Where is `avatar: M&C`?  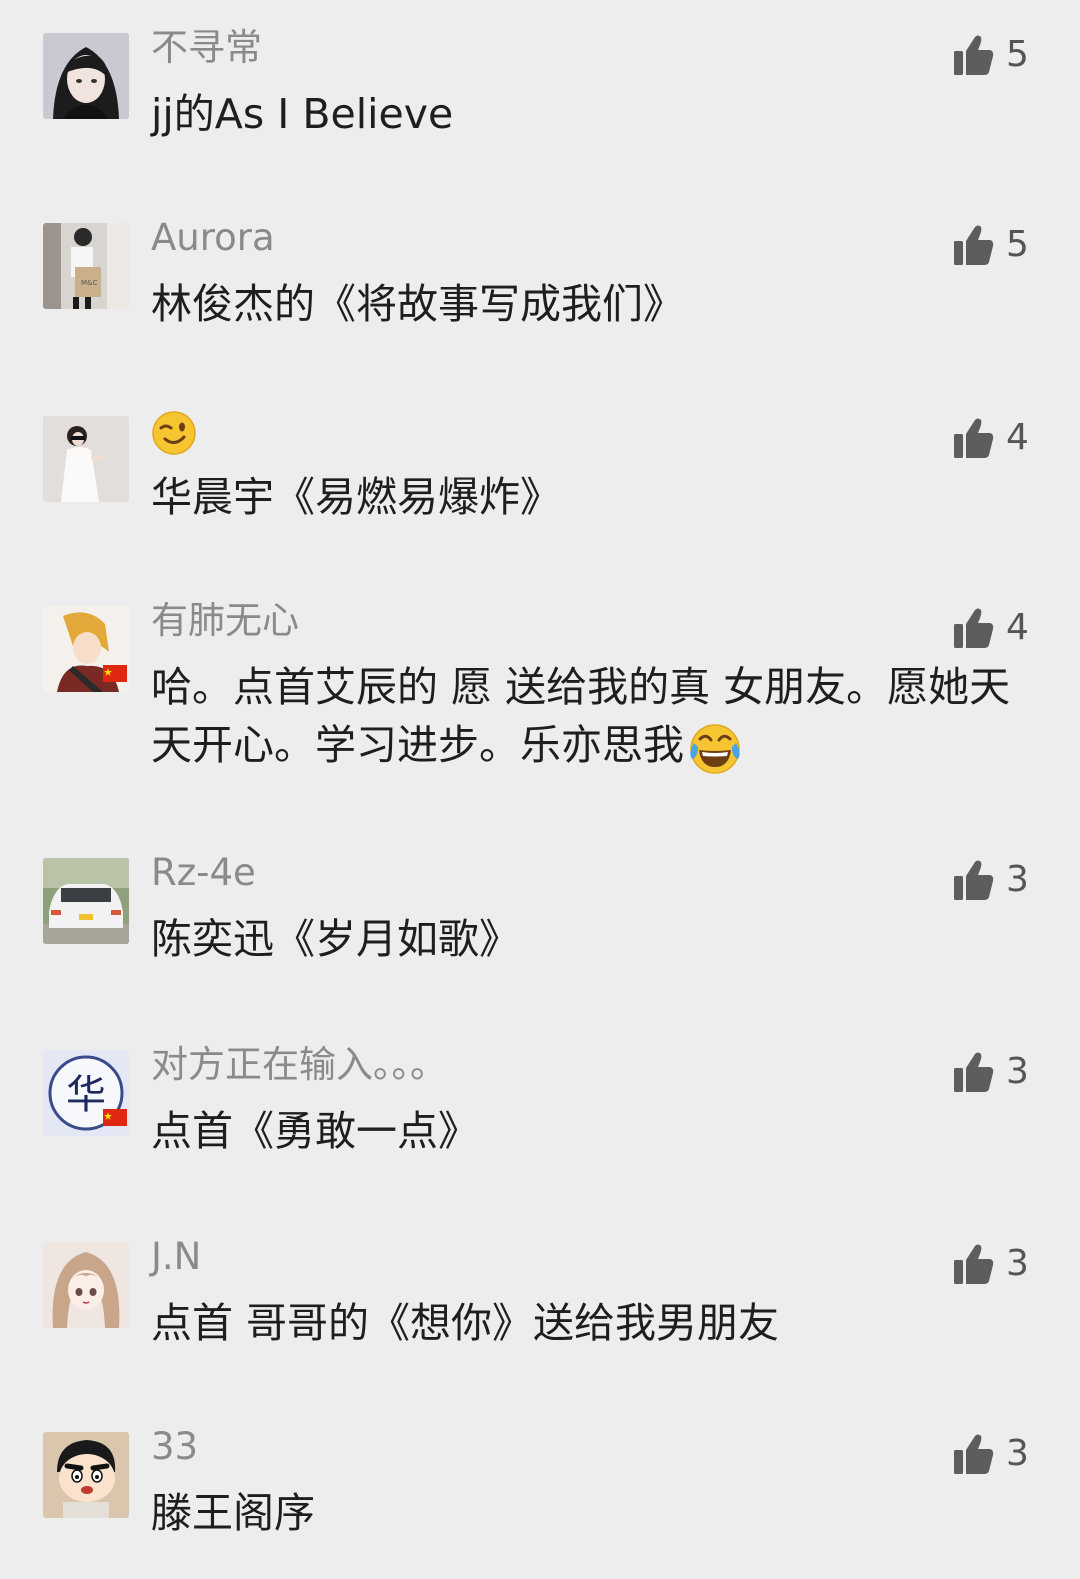 avatar: M&C is located at coordinates (86, 266).